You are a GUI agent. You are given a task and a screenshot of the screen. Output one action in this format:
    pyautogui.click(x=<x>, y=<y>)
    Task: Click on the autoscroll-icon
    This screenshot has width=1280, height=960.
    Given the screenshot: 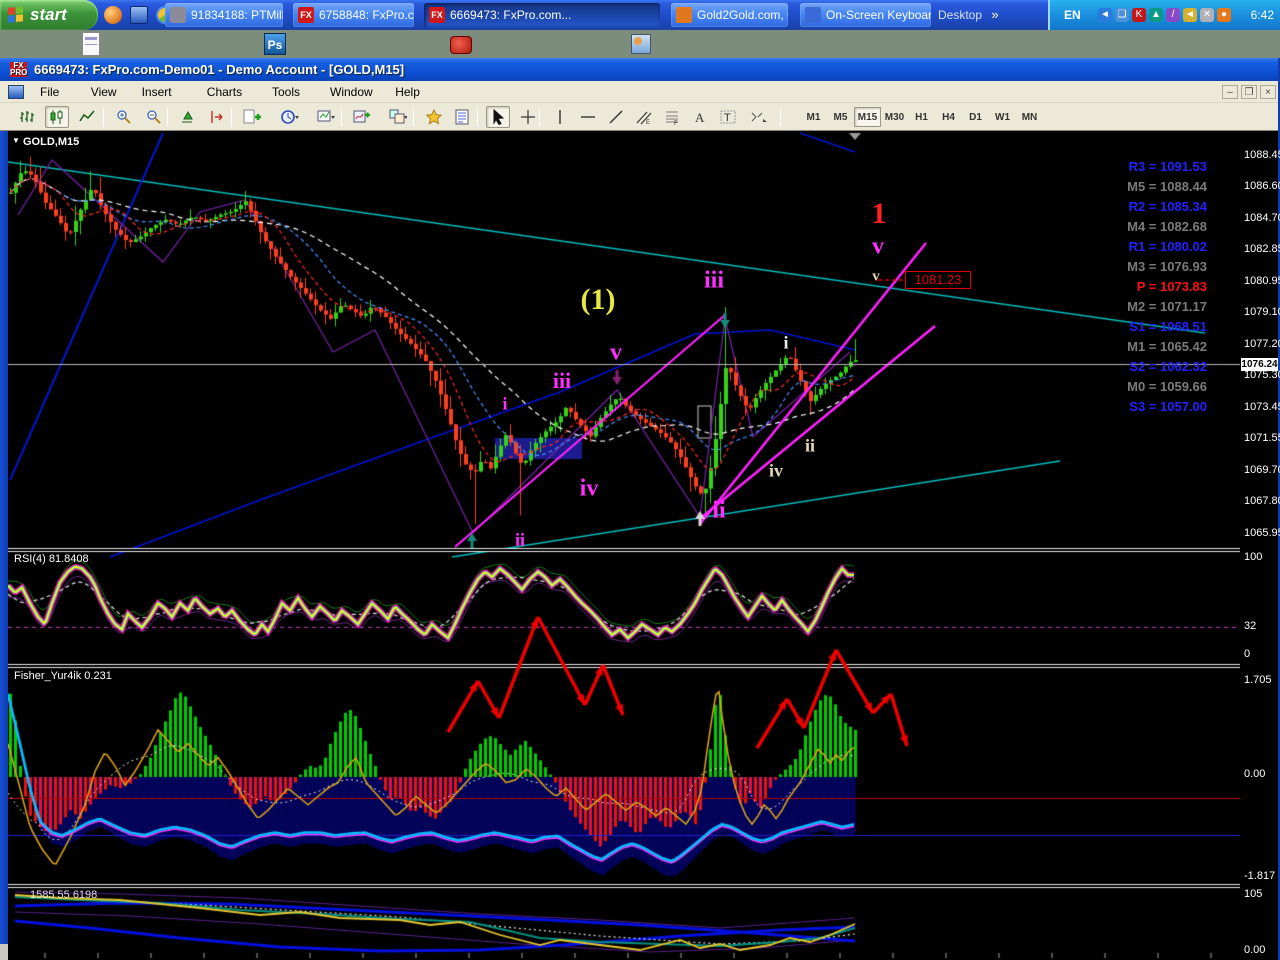 What is the action you would take?
    pyautogui.click(x=188, y=117)
    